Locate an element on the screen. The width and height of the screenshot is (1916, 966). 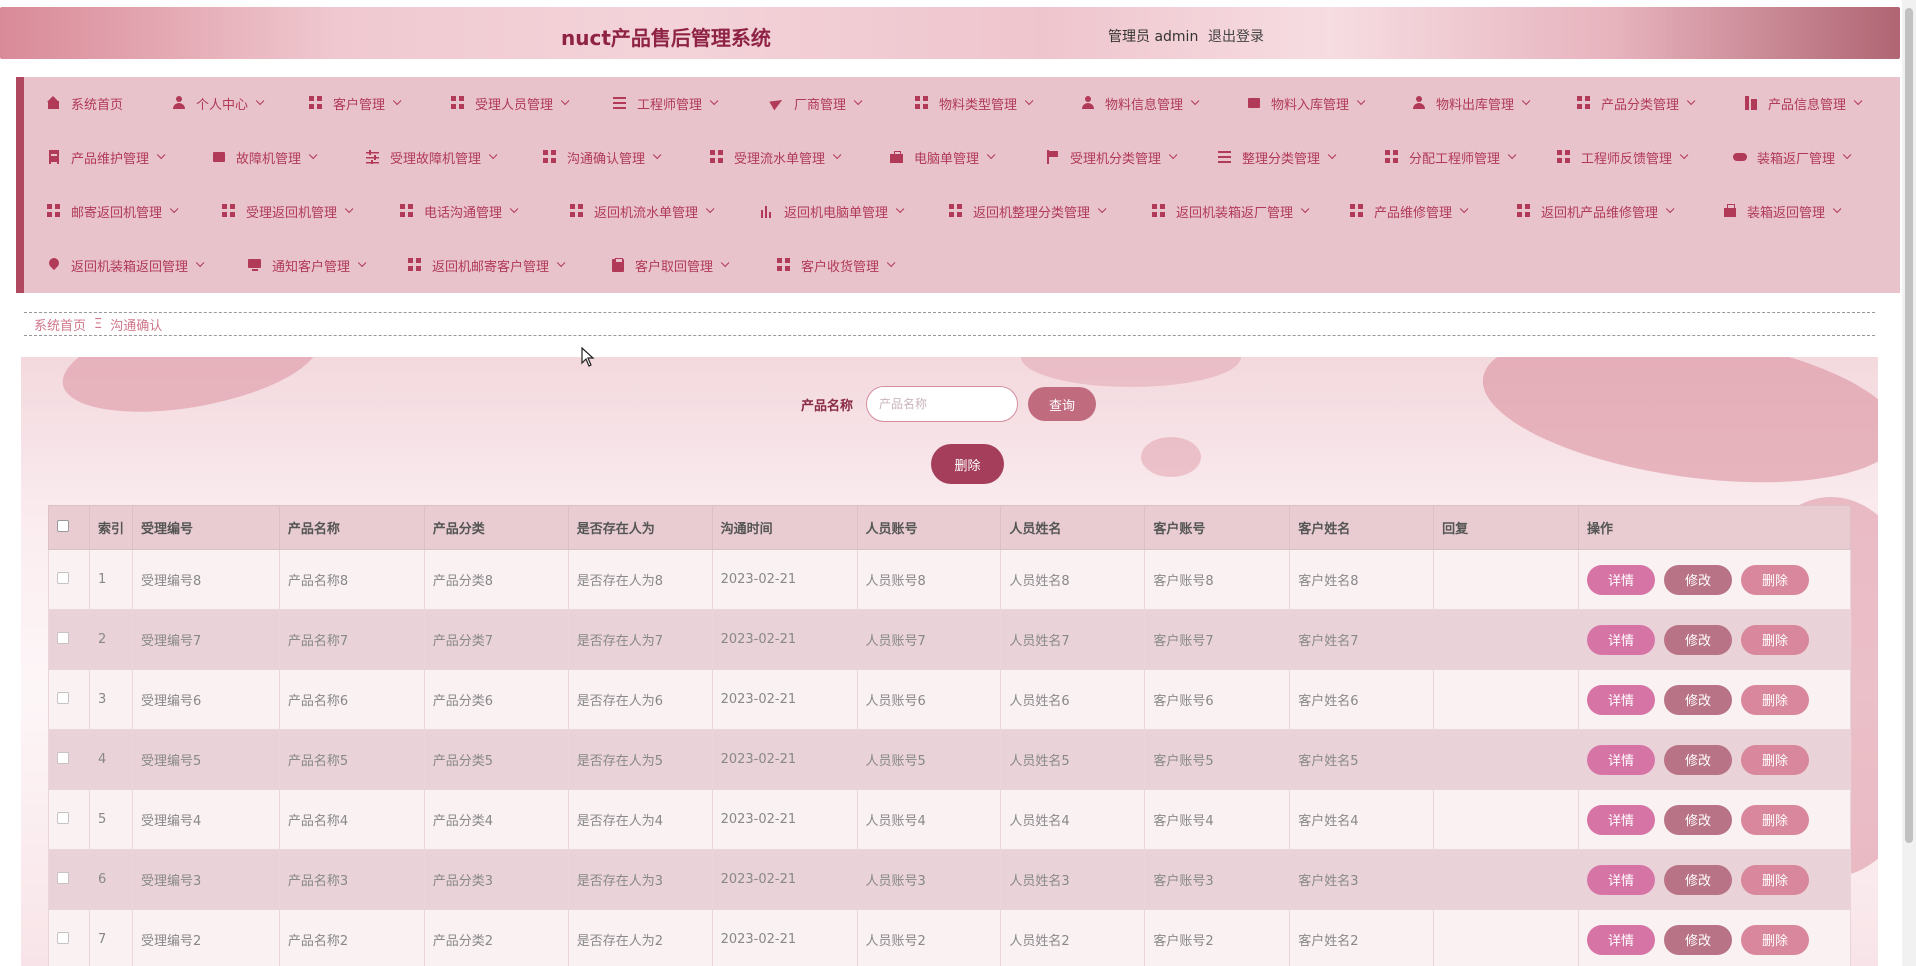
row-select-cell is located at coordinates (69, 879).